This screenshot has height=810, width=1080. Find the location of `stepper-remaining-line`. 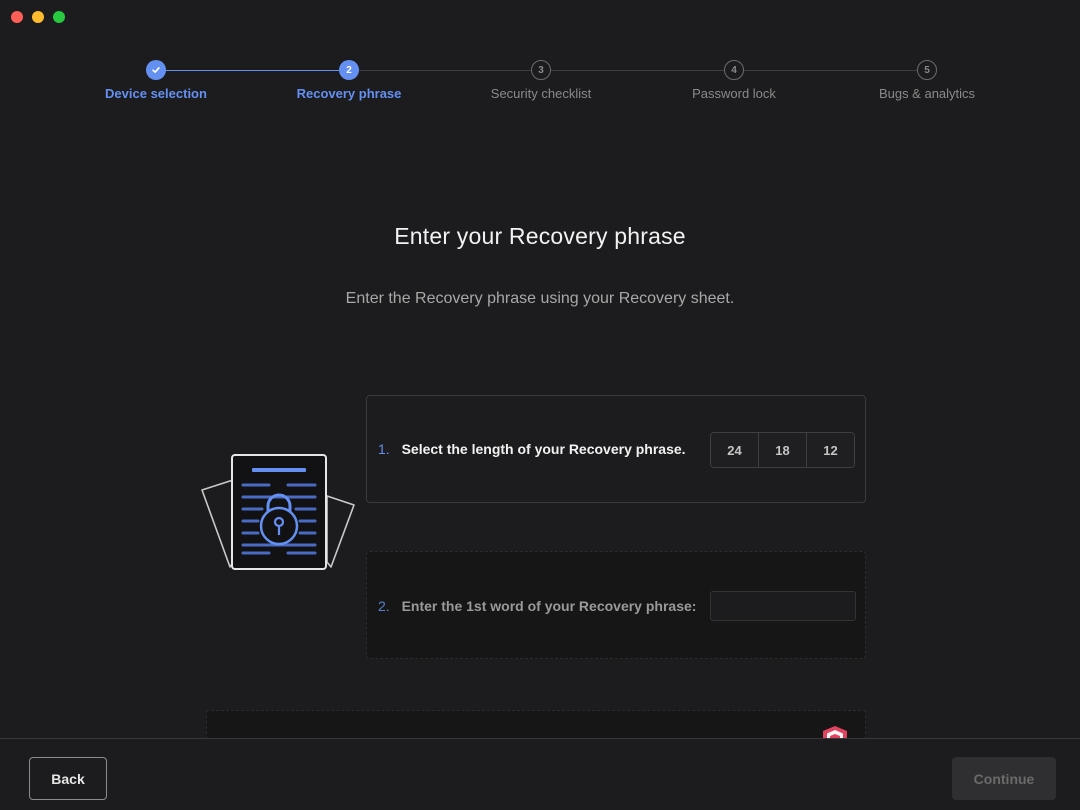

stepper-remaining-line is located at coordinates (638, 70).